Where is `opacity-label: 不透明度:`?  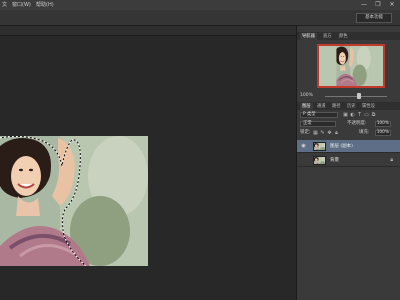 opacity-label: 不透明度: is located at coordinates (357, 123).